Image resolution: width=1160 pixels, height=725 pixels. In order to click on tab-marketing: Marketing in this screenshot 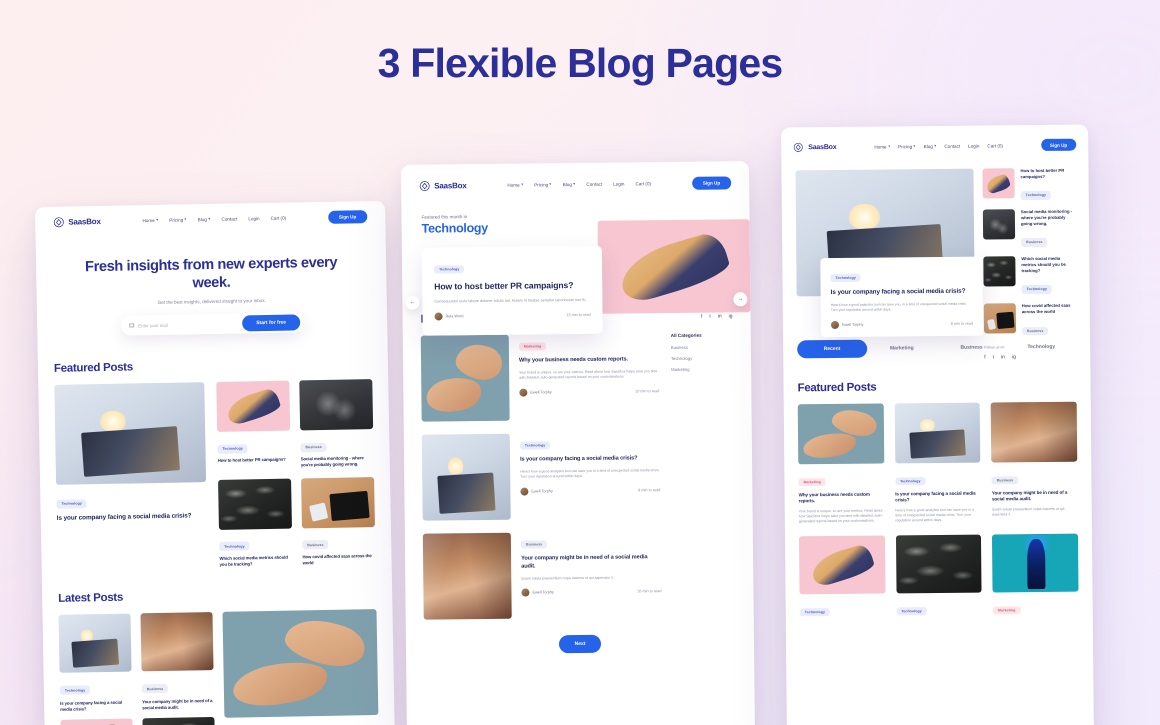, I will do `click(902, 348)`.